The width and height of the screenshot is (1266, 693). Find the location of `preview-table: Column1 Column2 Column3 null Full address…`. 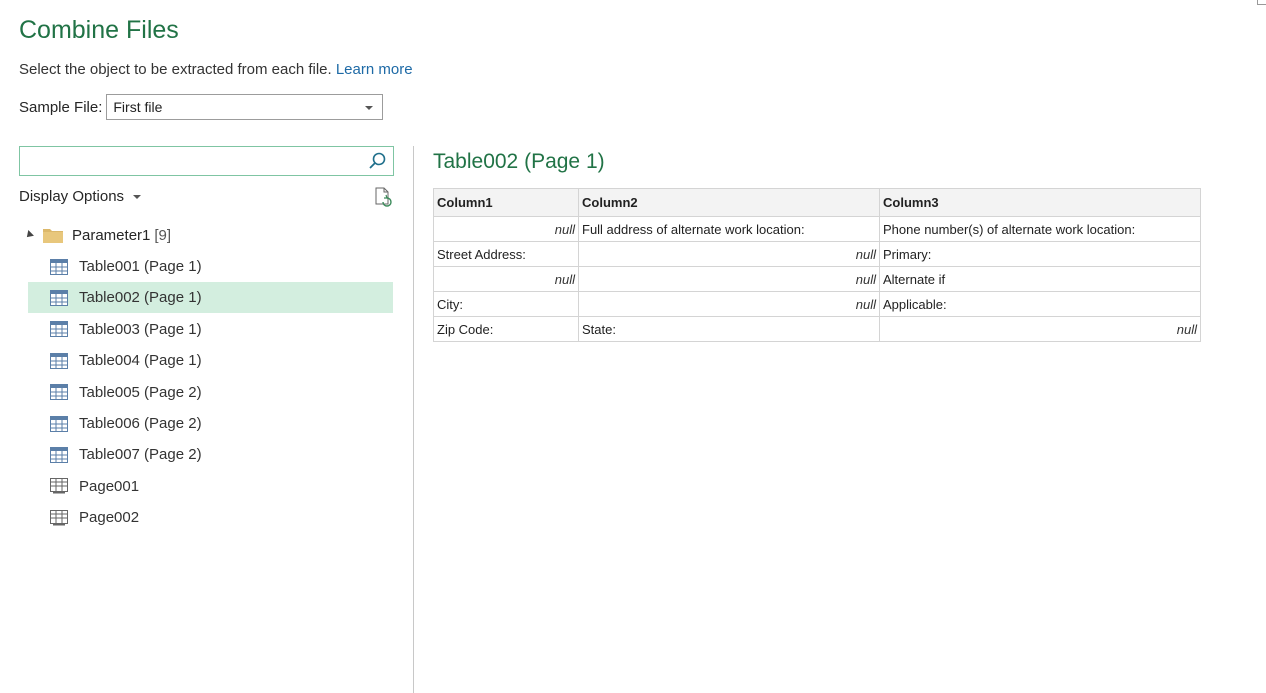

preview-table: Column1 Column2 Column3 null Full address… is located at coordinates (817, 265).